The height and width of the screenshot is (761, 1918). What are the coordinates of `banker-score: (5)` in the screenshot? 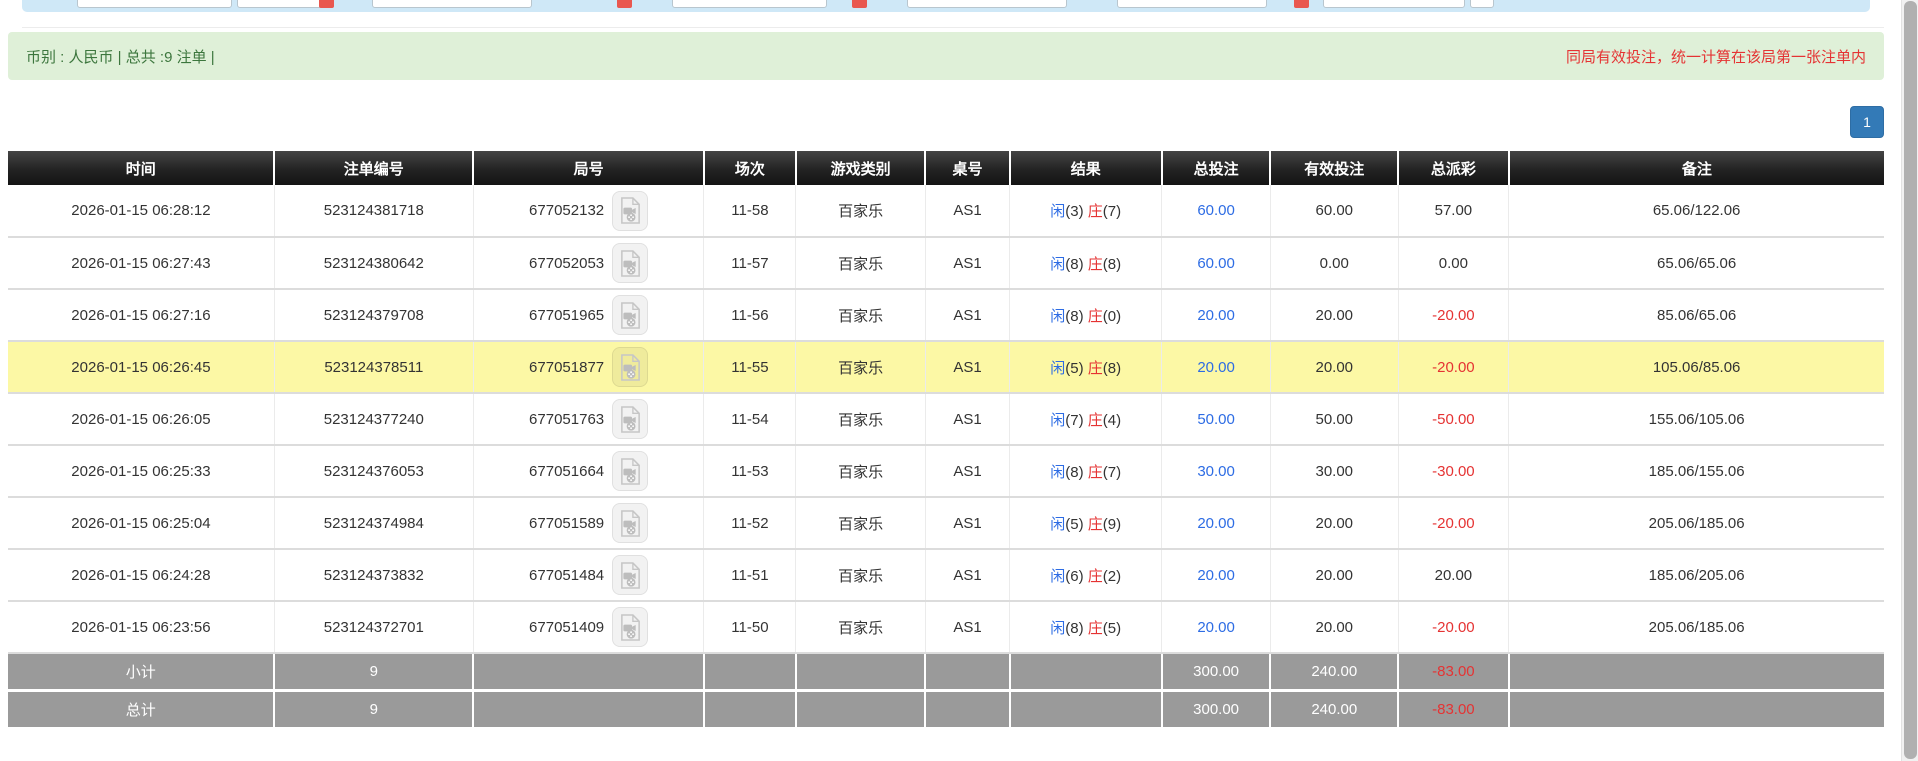 It's located at (1112, 628).